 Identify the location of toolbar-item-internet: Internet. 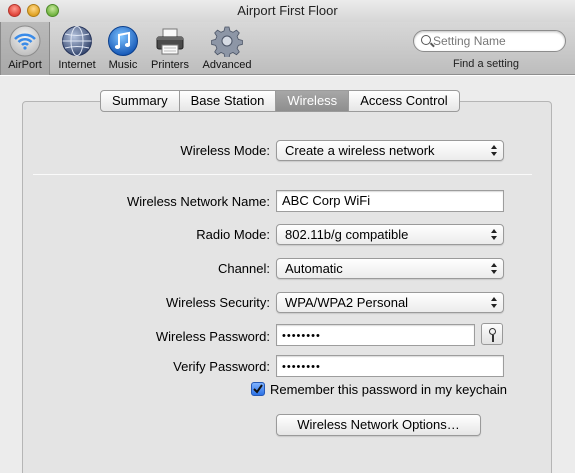
(77, 48).